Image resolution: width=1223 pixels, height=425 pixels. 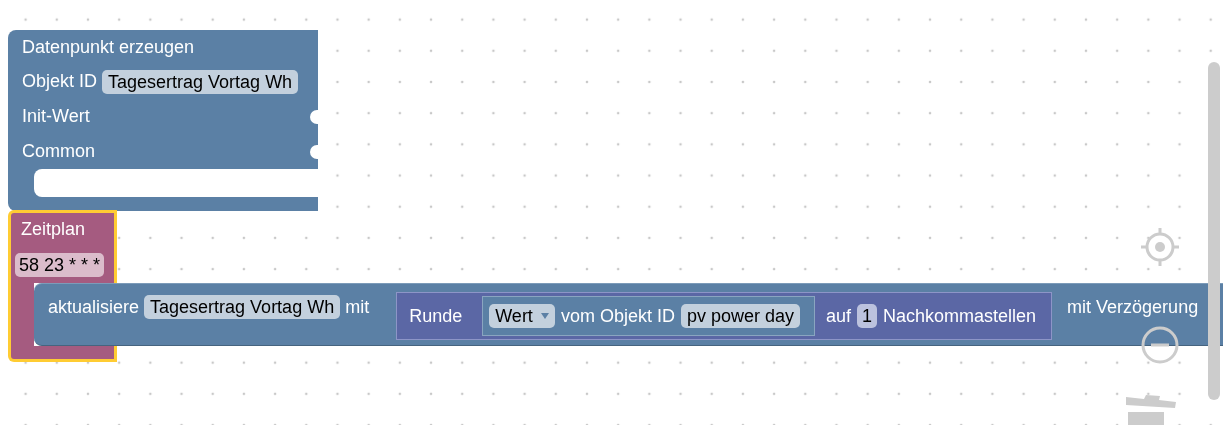 What do you see at coordinates (53, 229) in the screenshot?
I see `block-title: Zeitplan` at bounding box center [53, 229].